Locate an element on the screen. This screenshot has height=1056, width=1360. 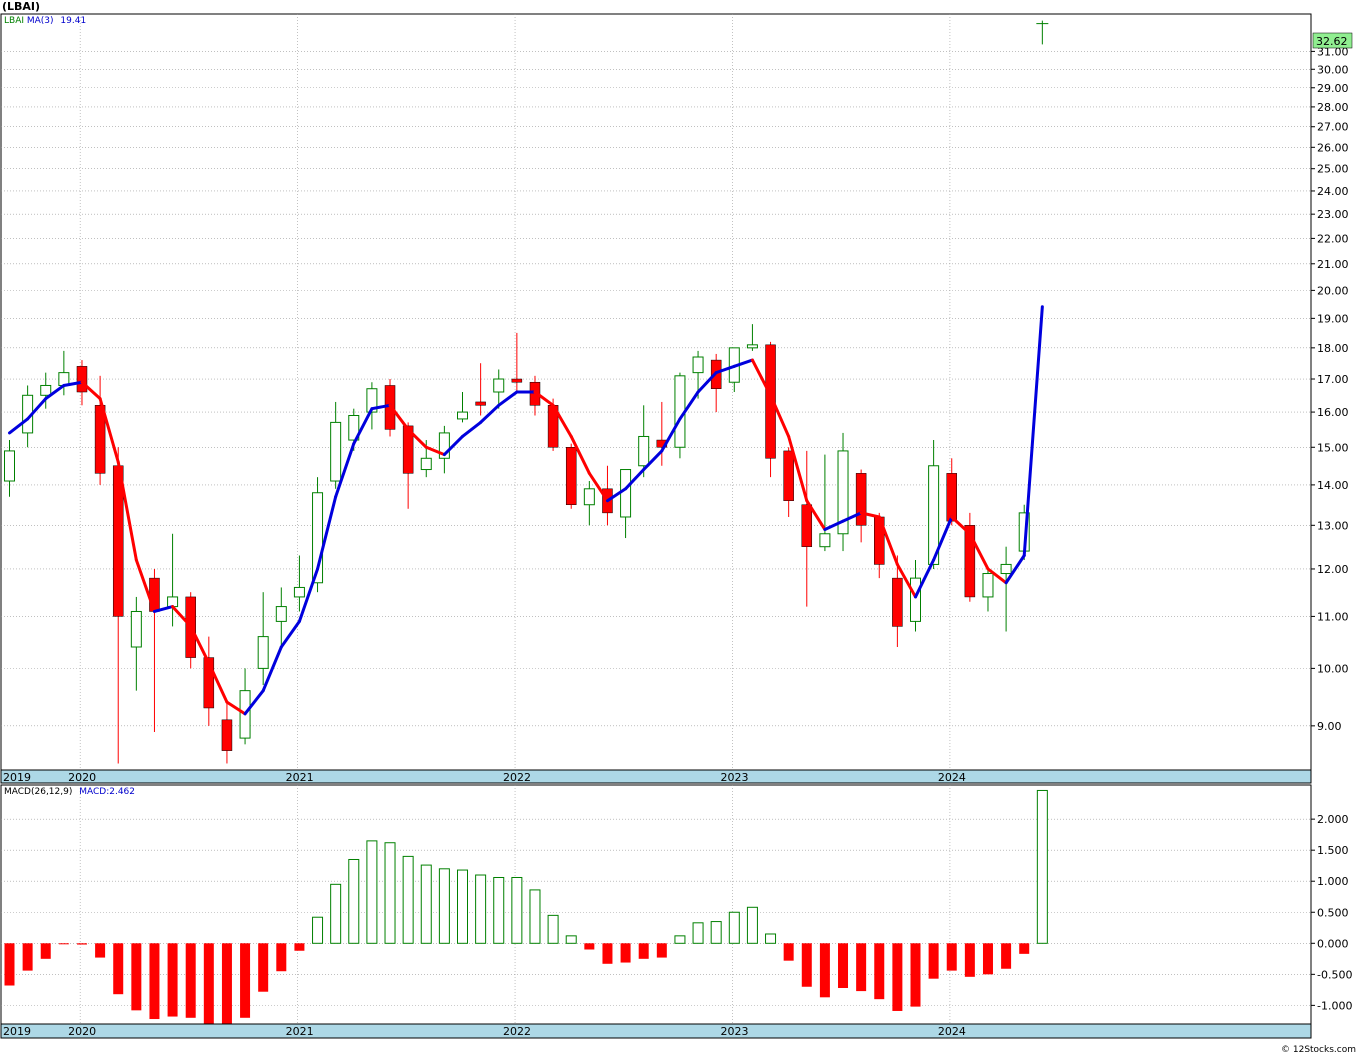
last-price-badge-text: 32.62 is located at coordinates (1332, 41).